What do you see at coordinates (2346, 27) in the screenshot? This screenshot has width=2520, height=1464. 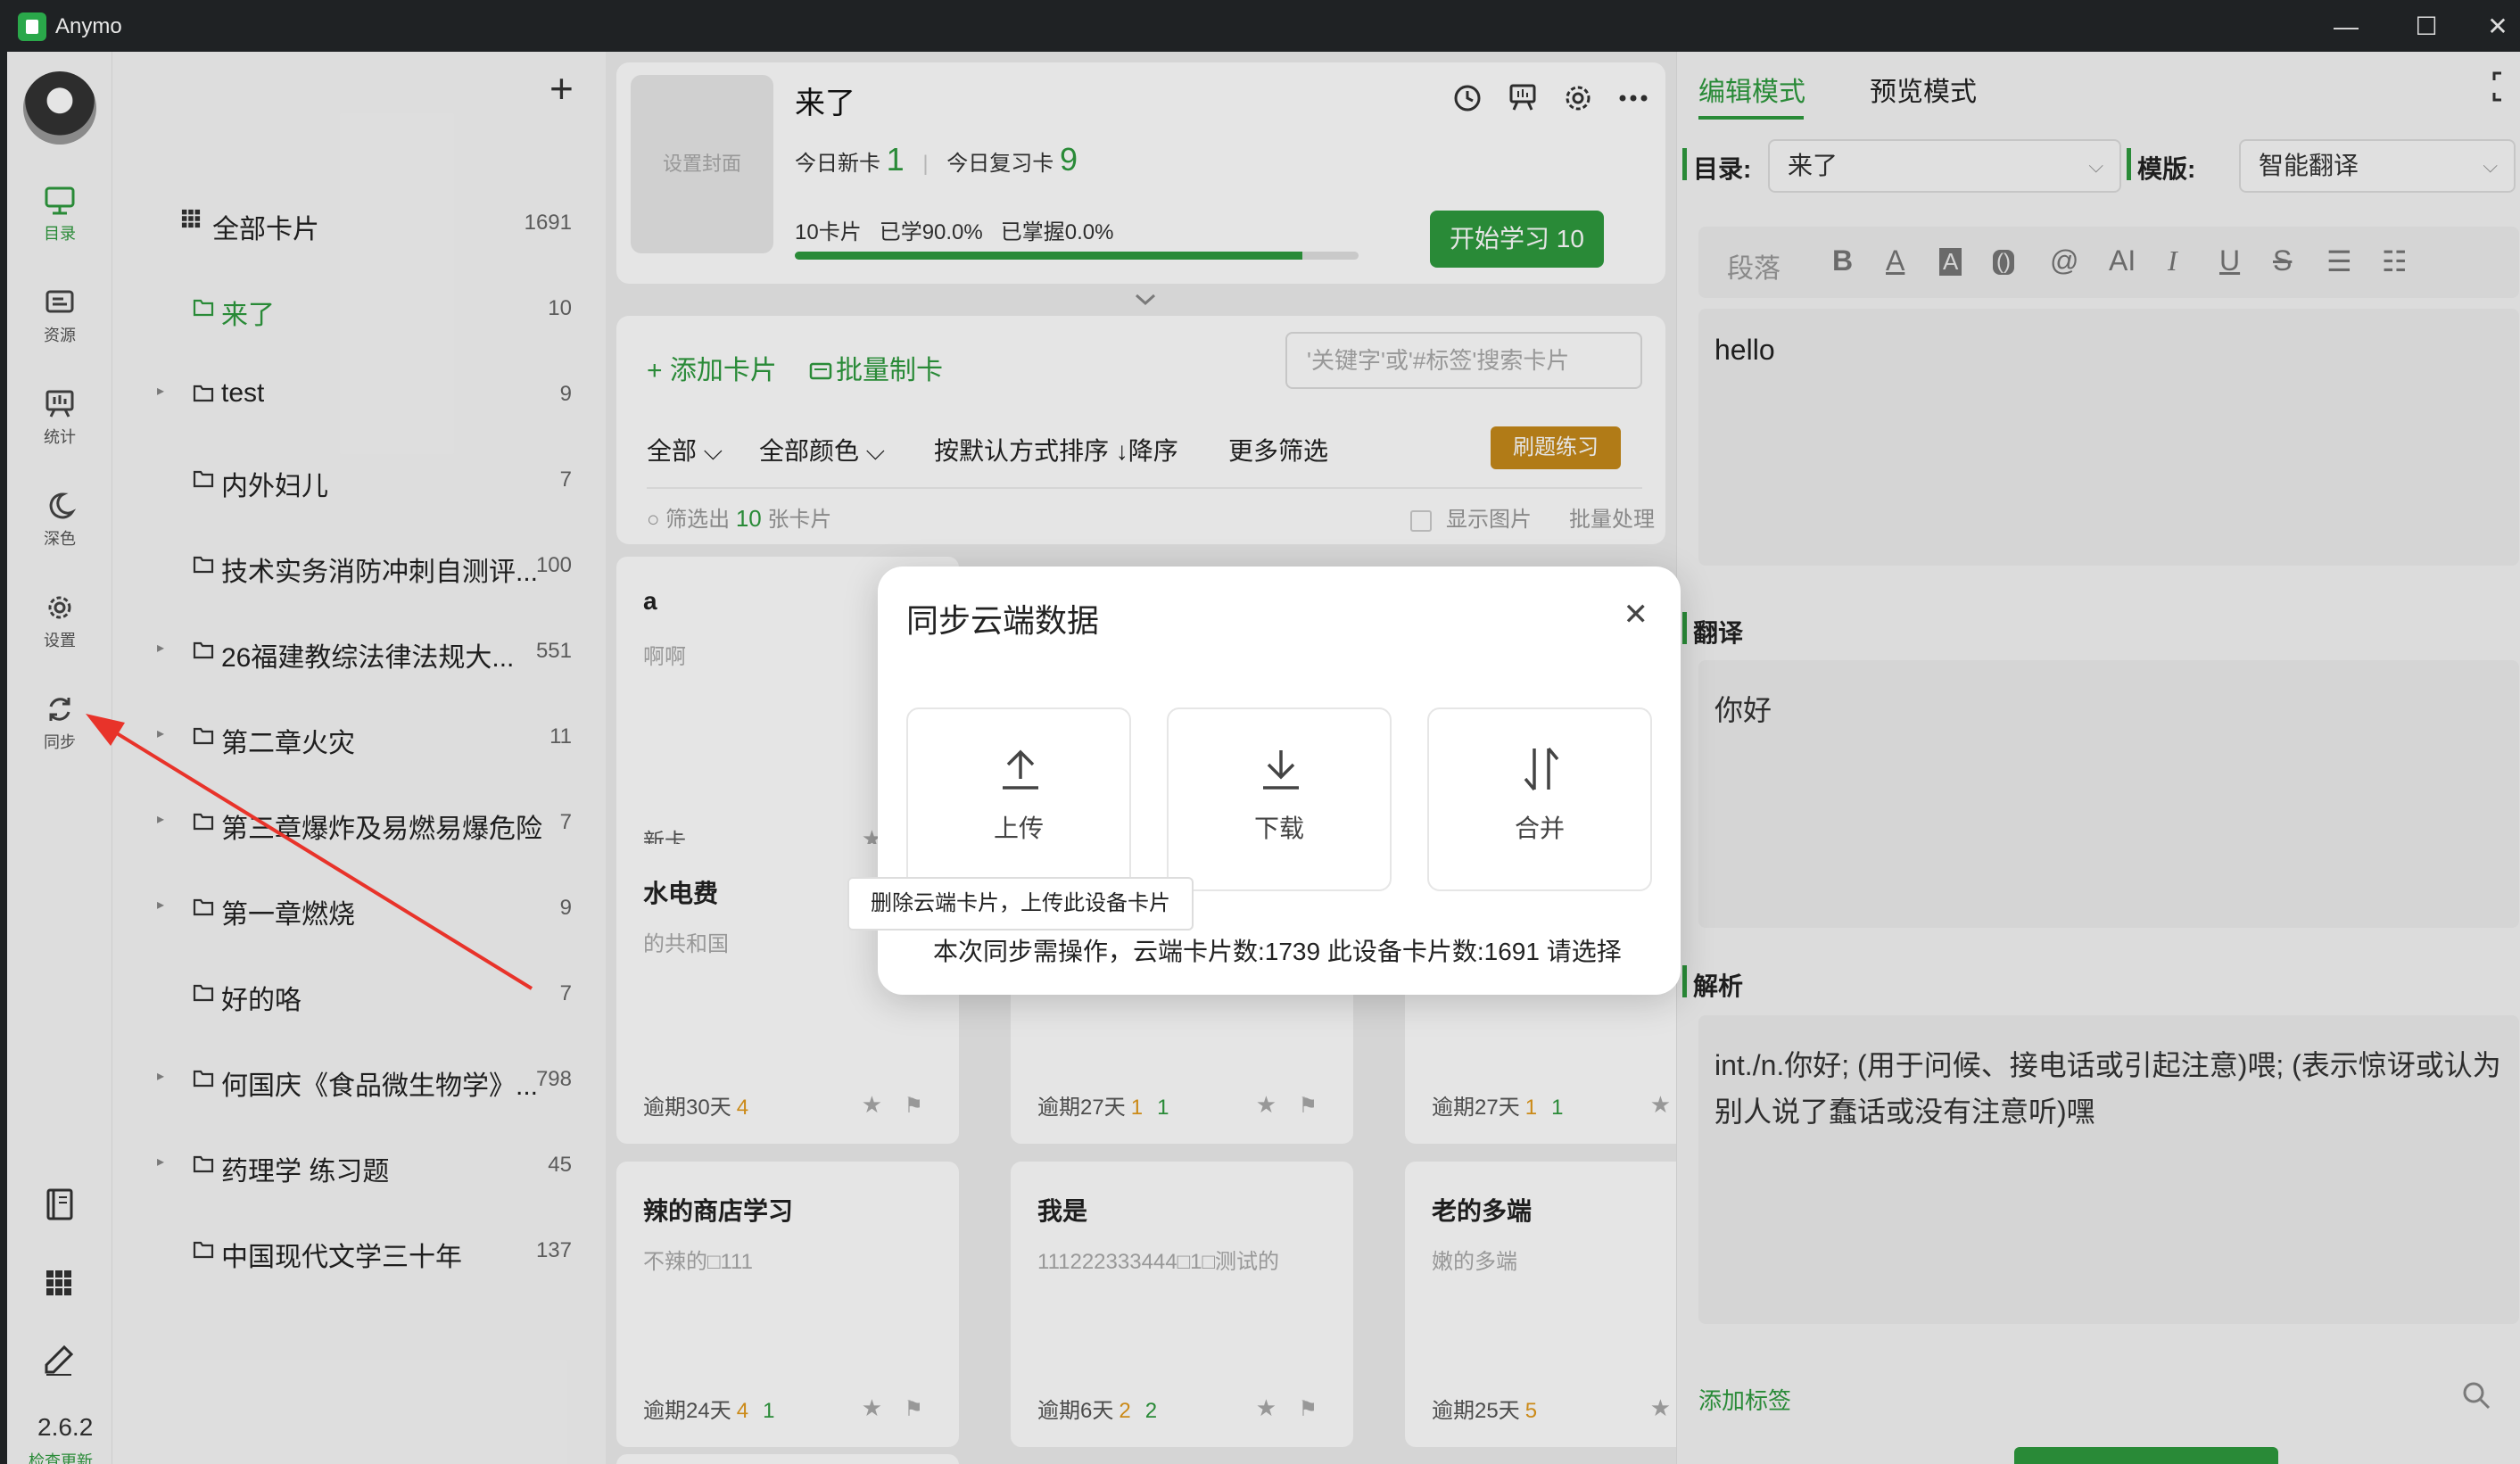 I see `minimize-button: —` at bounding box center [2346, 27].